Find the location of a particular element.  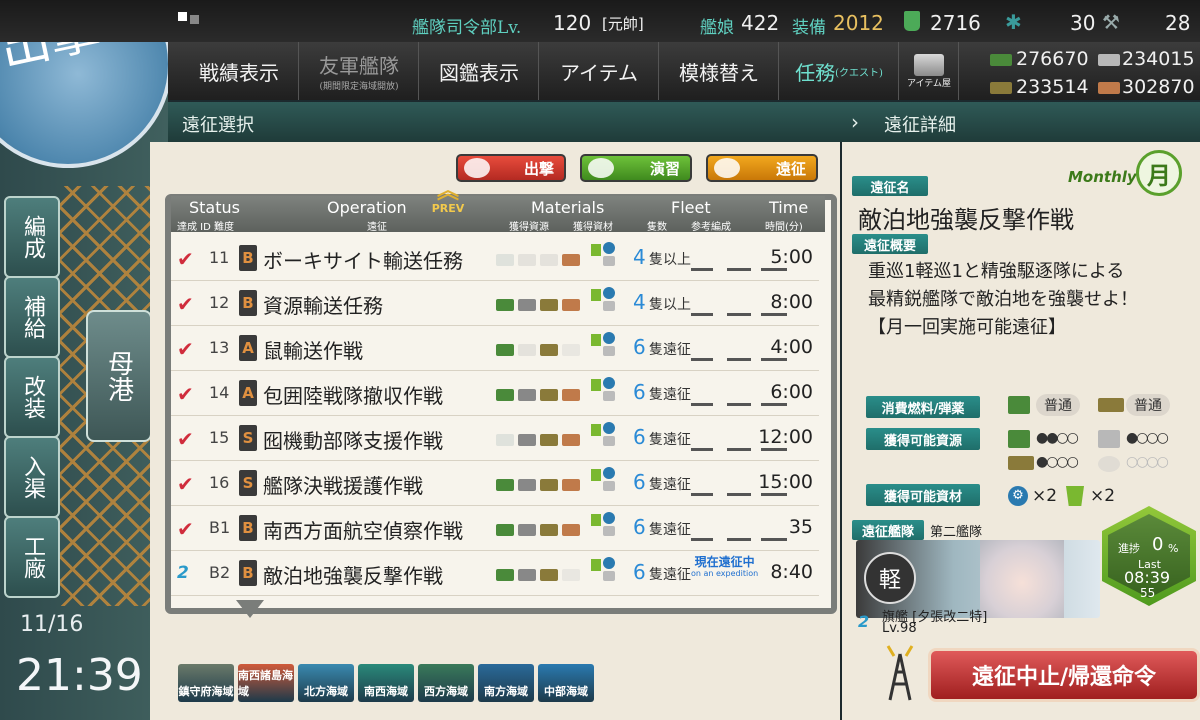

fuel-gain-meter: ●●○○ is located at coordinates (1057, 438).